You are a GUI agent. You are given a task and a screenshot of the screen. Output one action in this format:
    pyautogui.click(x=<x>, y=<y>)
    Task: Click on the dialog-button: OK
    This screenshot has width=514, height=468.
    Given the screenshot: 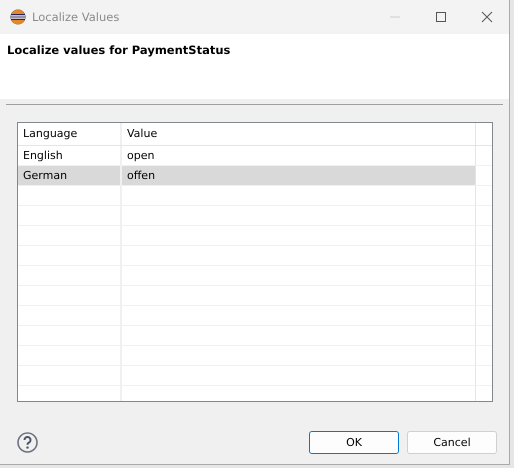 What is the action you would take?
    pyautogui.click(x=354, y=442)
    